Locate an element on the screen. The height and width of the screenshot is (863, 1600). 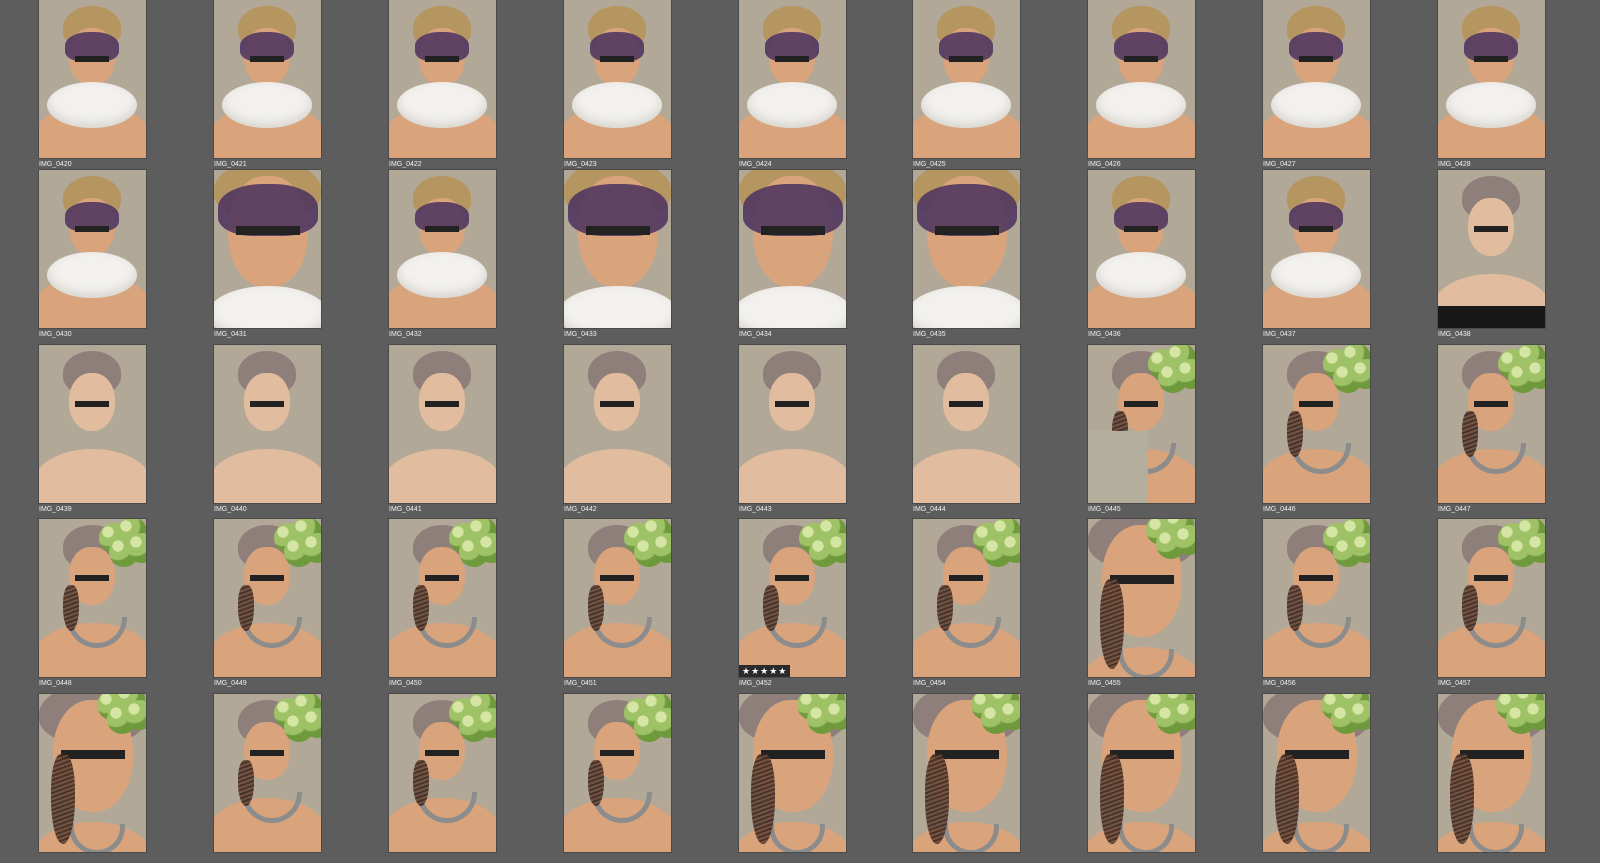
photo-thumbnail: IMG_0432 is located at coordinates (442, 254).